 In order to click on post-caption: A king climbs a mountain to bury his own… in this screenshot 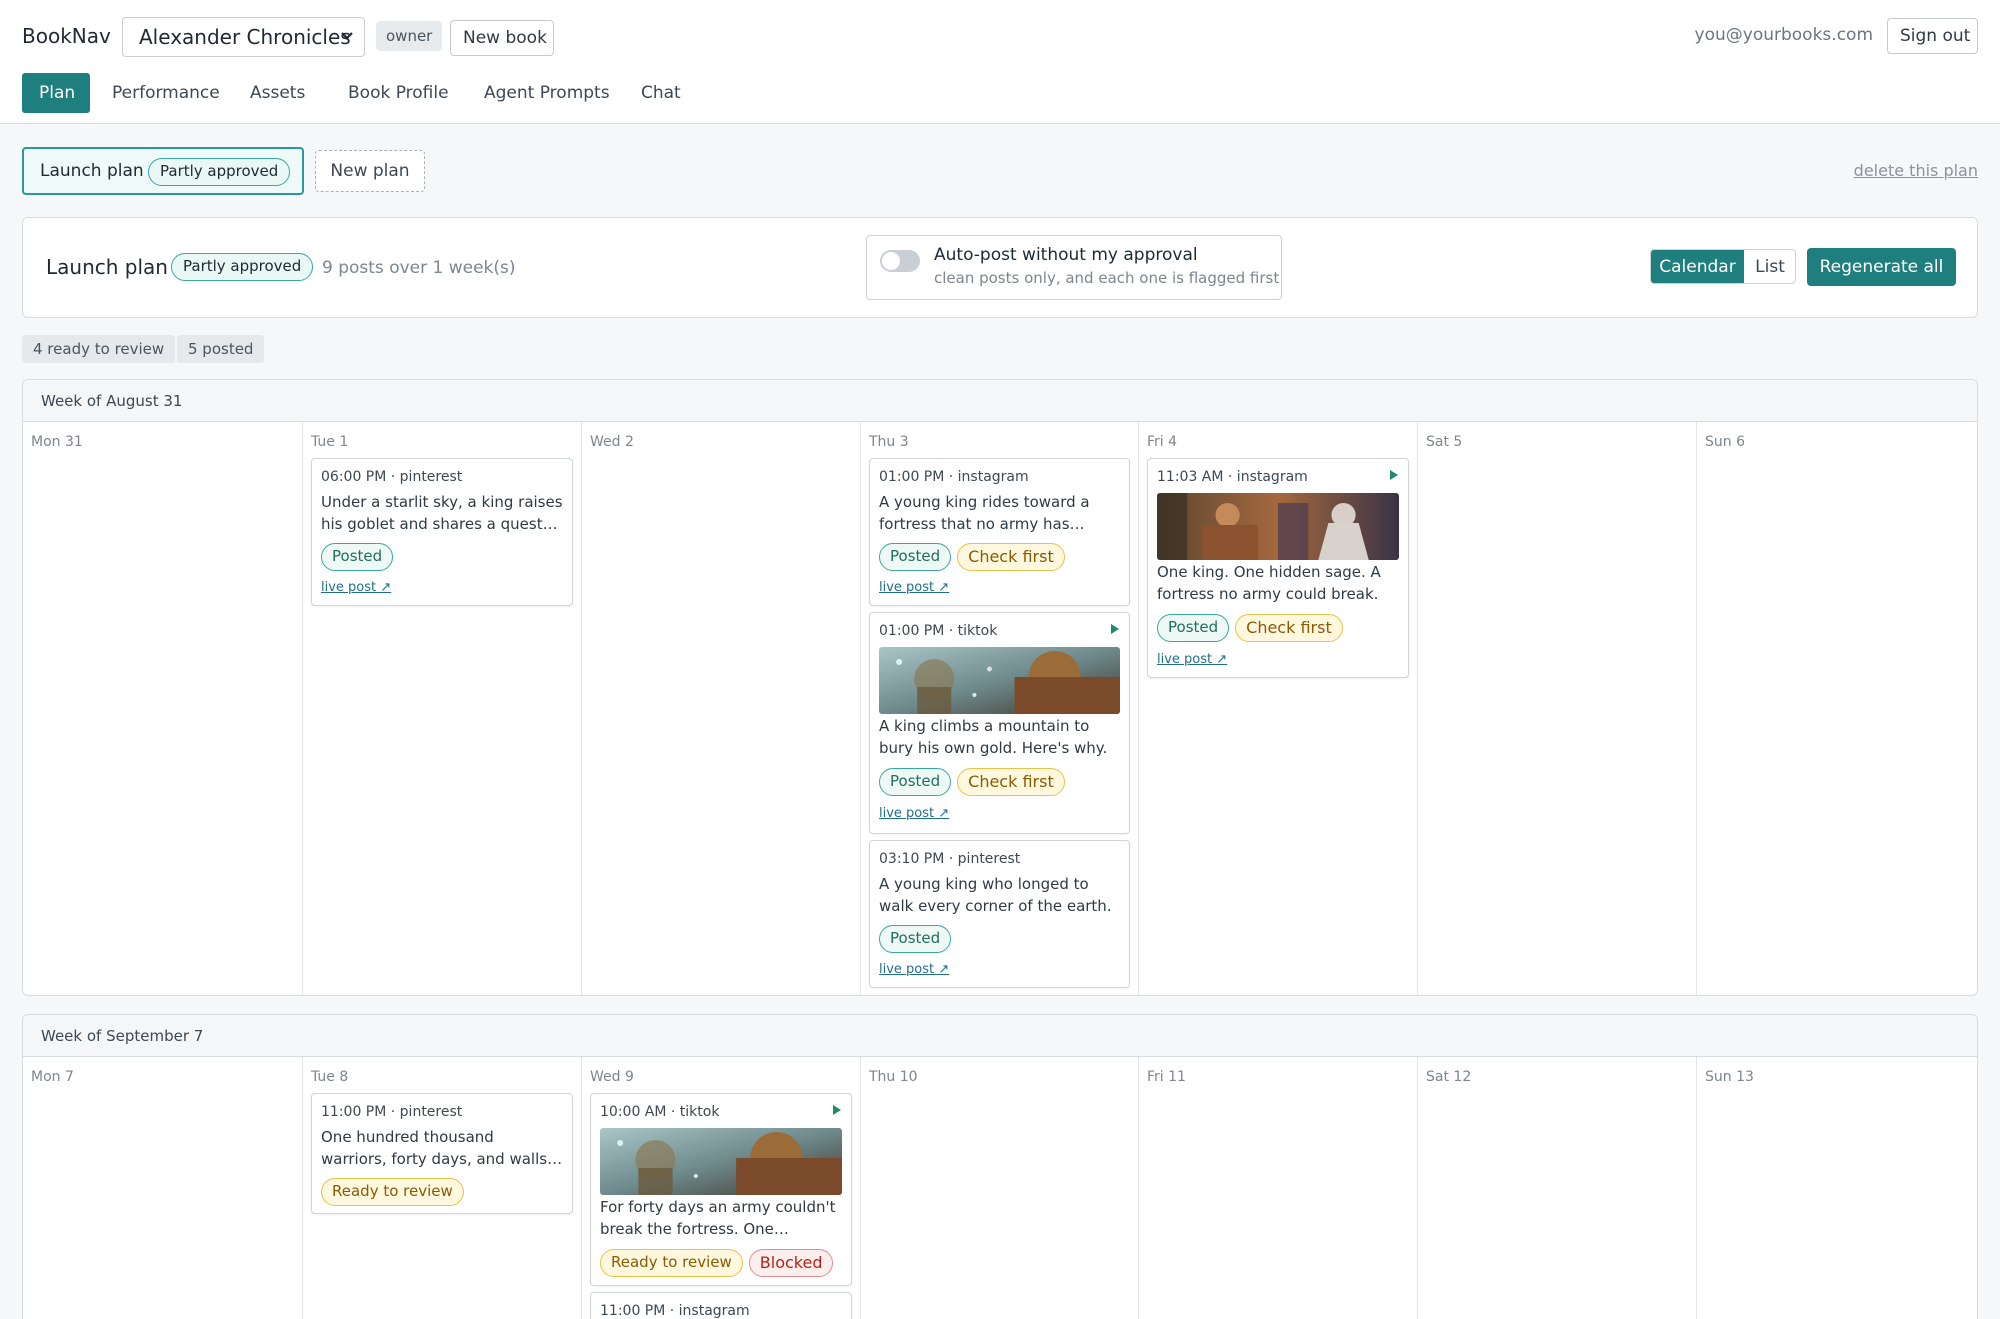, I will do `click(993, 737)`.